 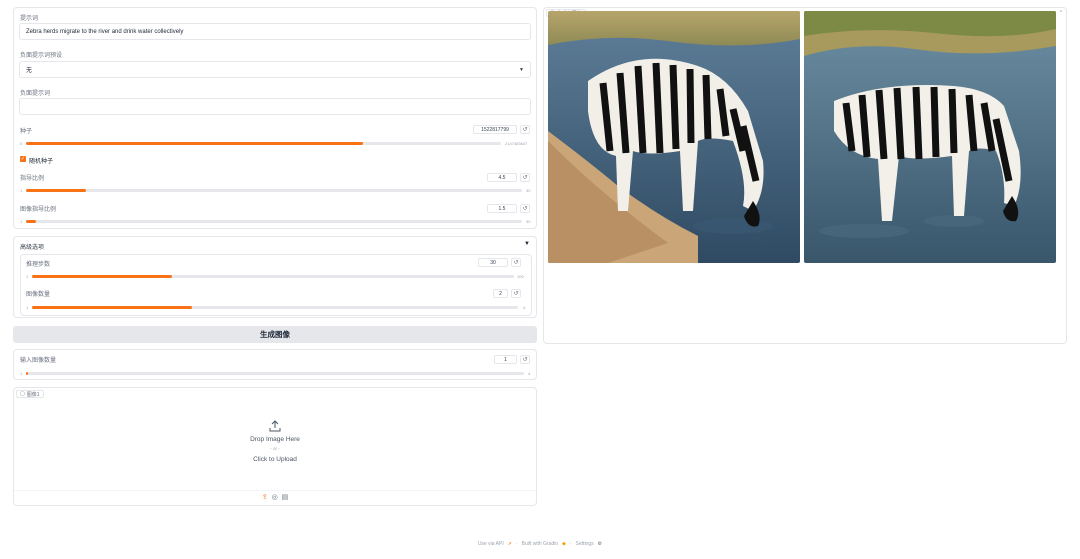 What do you see at coordinates (41, 162) in the screenshot?
I see `random-seed-label: 随机种子` at bounding box center [41, 162].